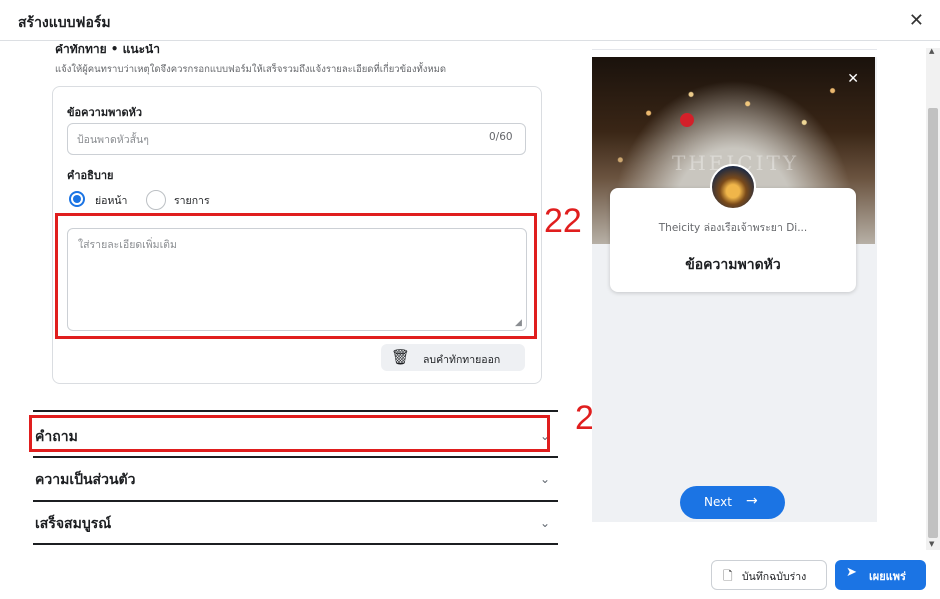 Image resolution: width=940 pixels, height=599 pixels. What do you see at coordinates (111, 201) in the screenshot?
I see `radio-paragraph-label: ย่อหน้า` at bounding box center [111, 201].